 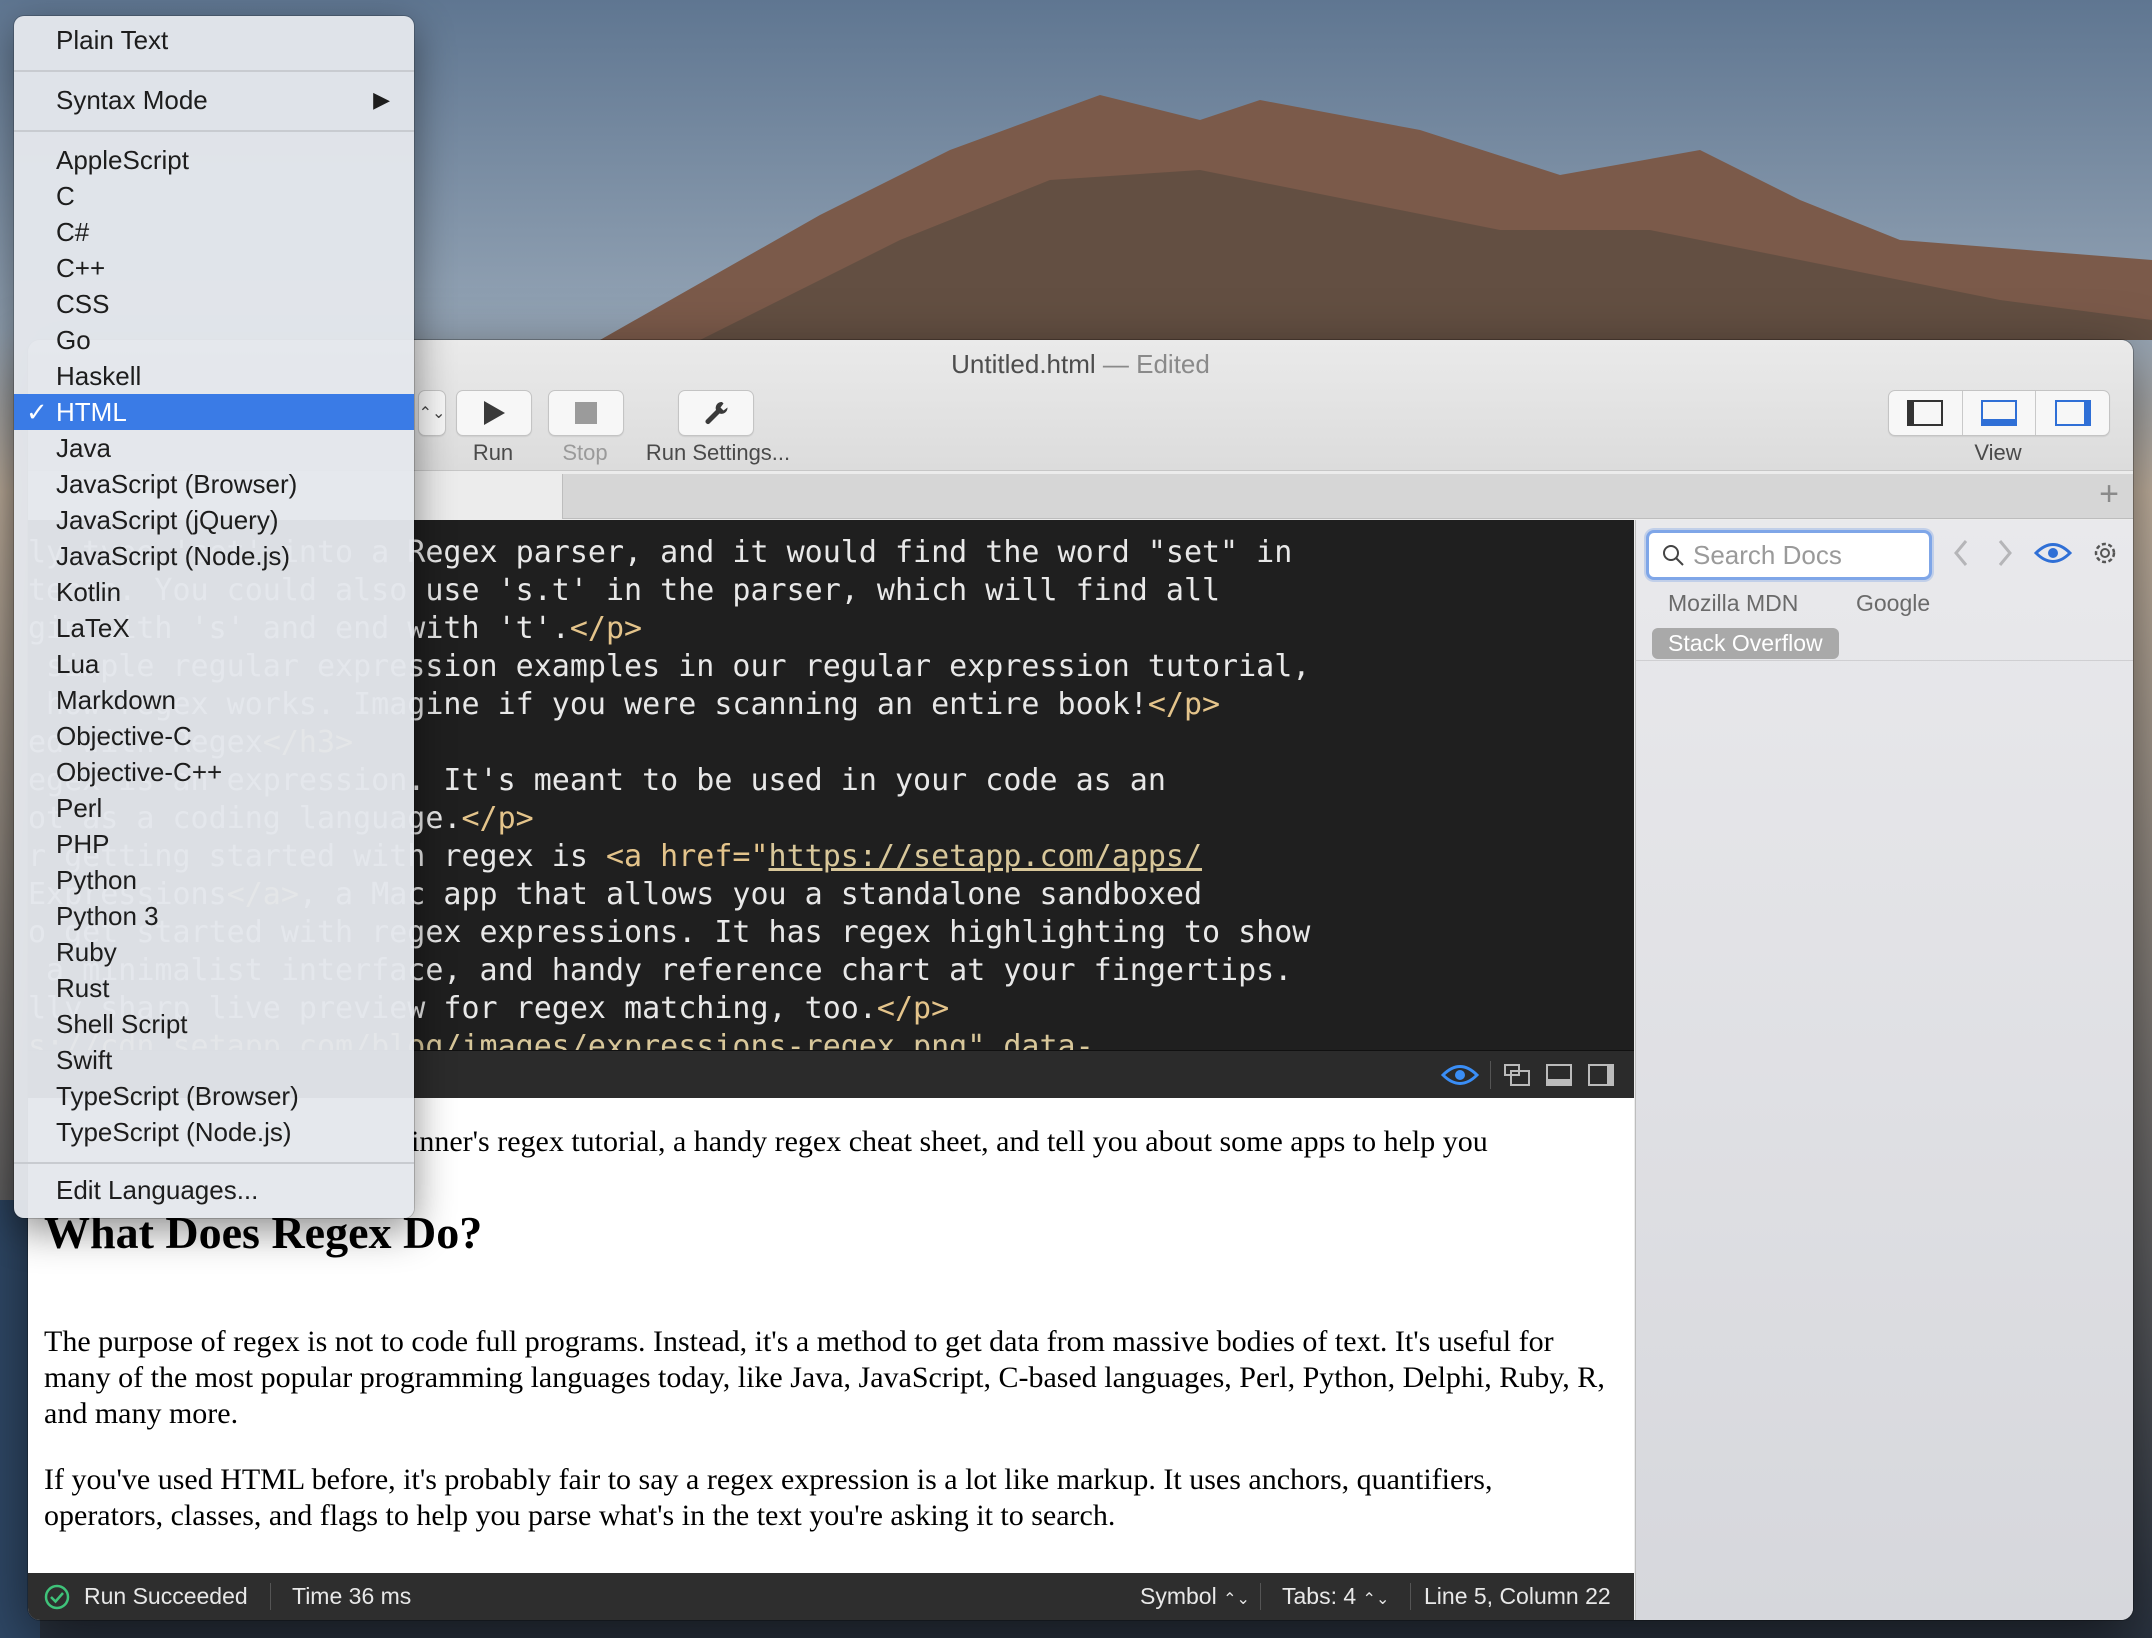 I want to click on run-button, so click(x=494, y=413).